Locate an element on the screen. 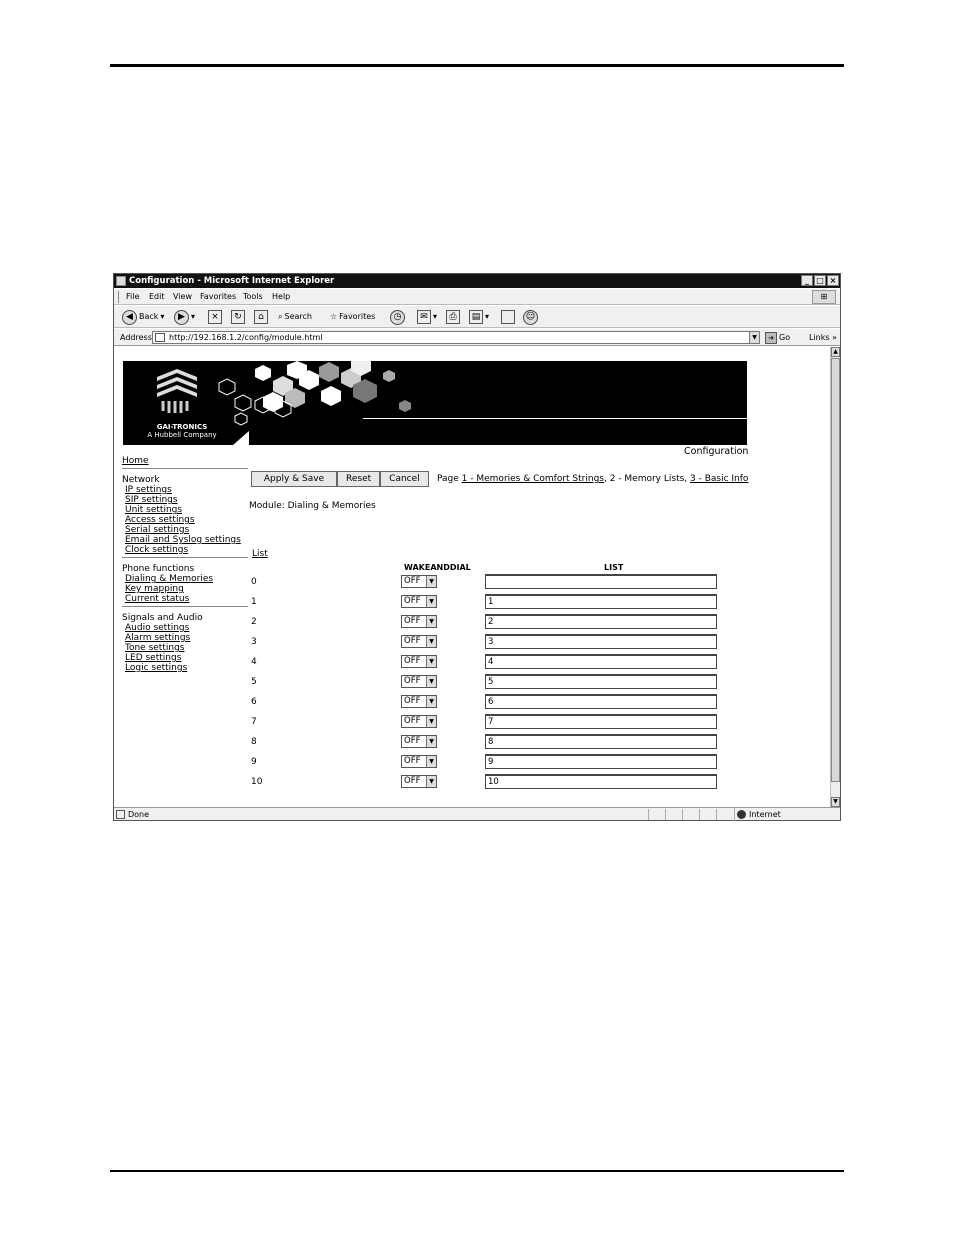  vertical-scrollbar: ▲ ▼ is located at coordinates (835, 577).